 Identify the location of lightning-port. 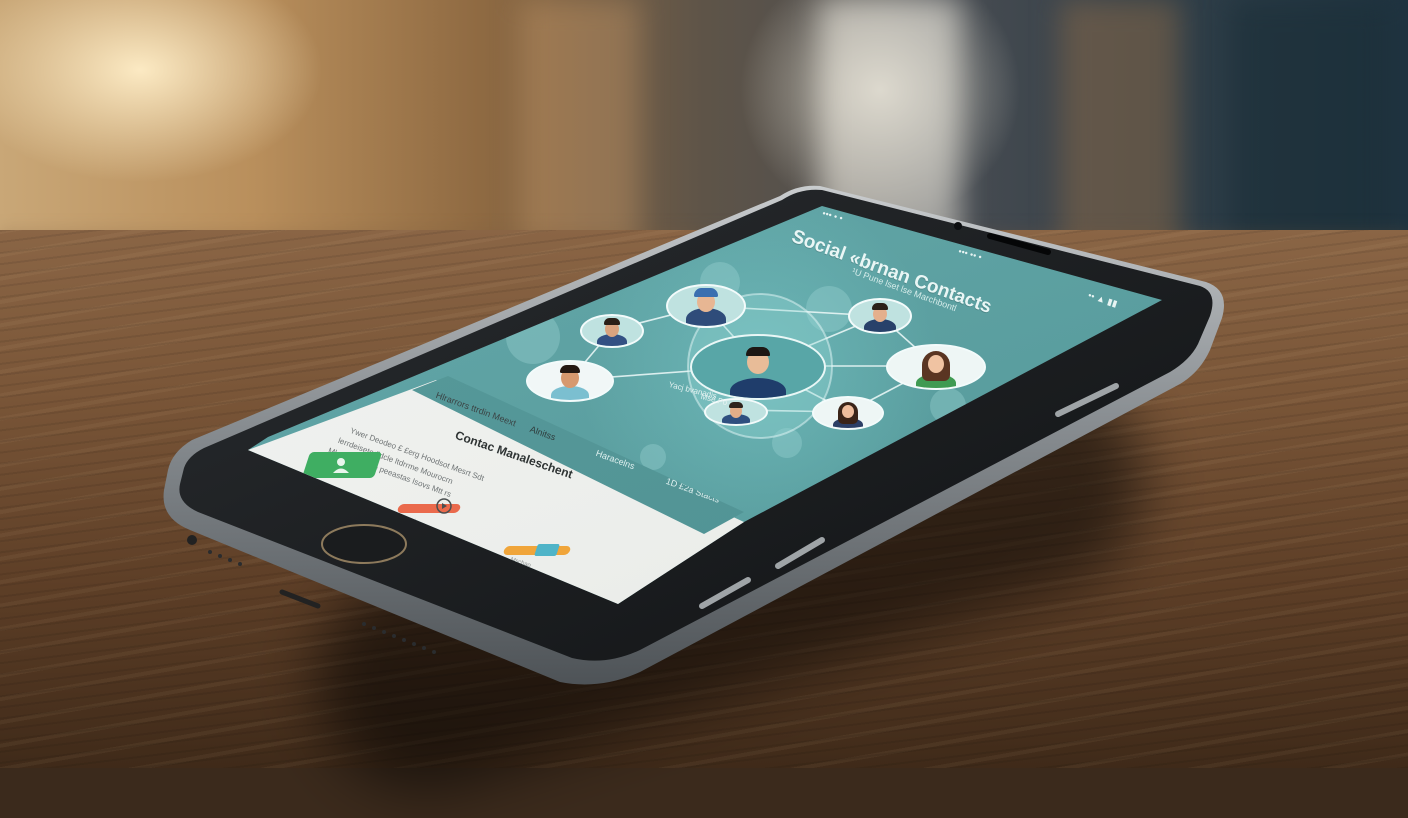
(300, 599).